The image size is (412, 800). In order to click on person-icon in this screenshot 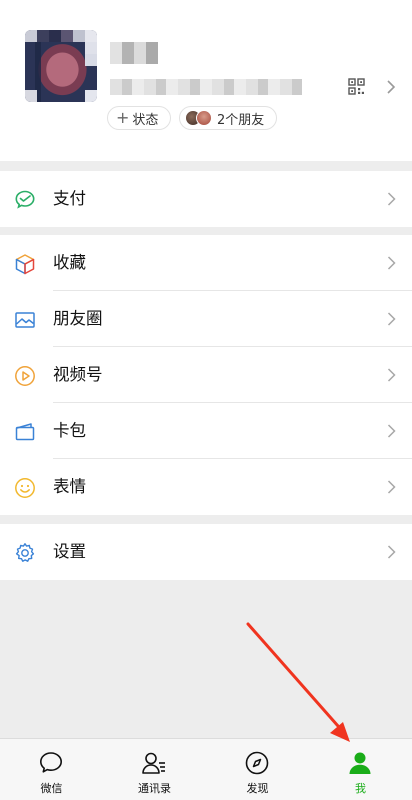, I will do `click(360, 763)`.